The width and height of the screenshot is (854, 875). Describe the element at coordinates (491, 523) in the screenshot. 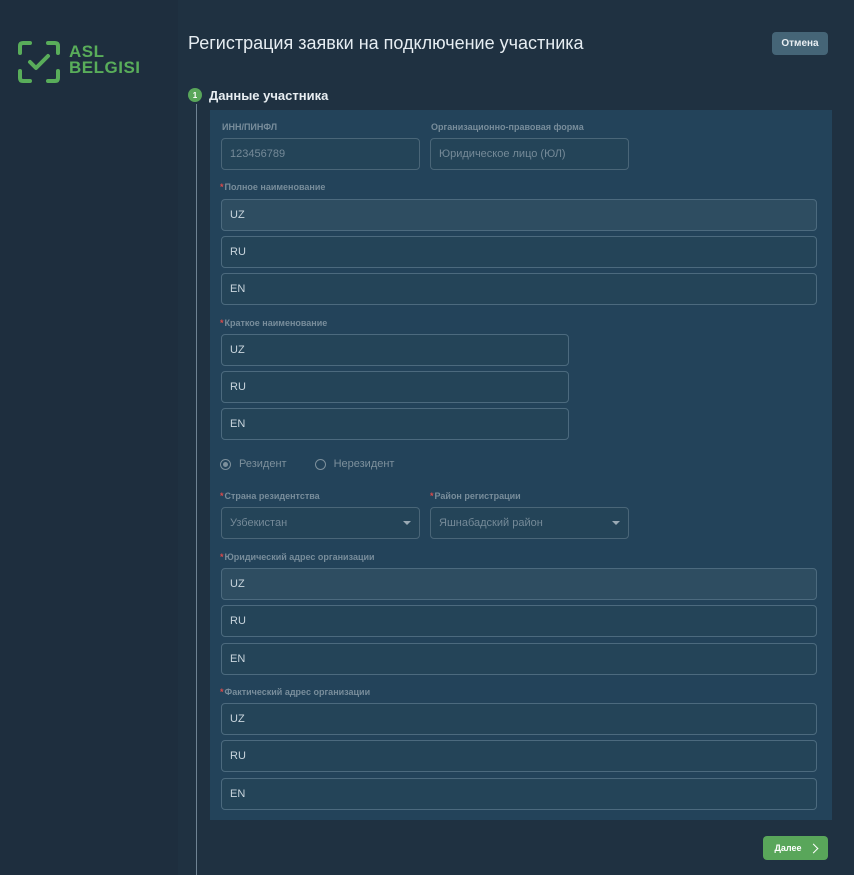

I see `district-value: Яшнабадский район` at that location.